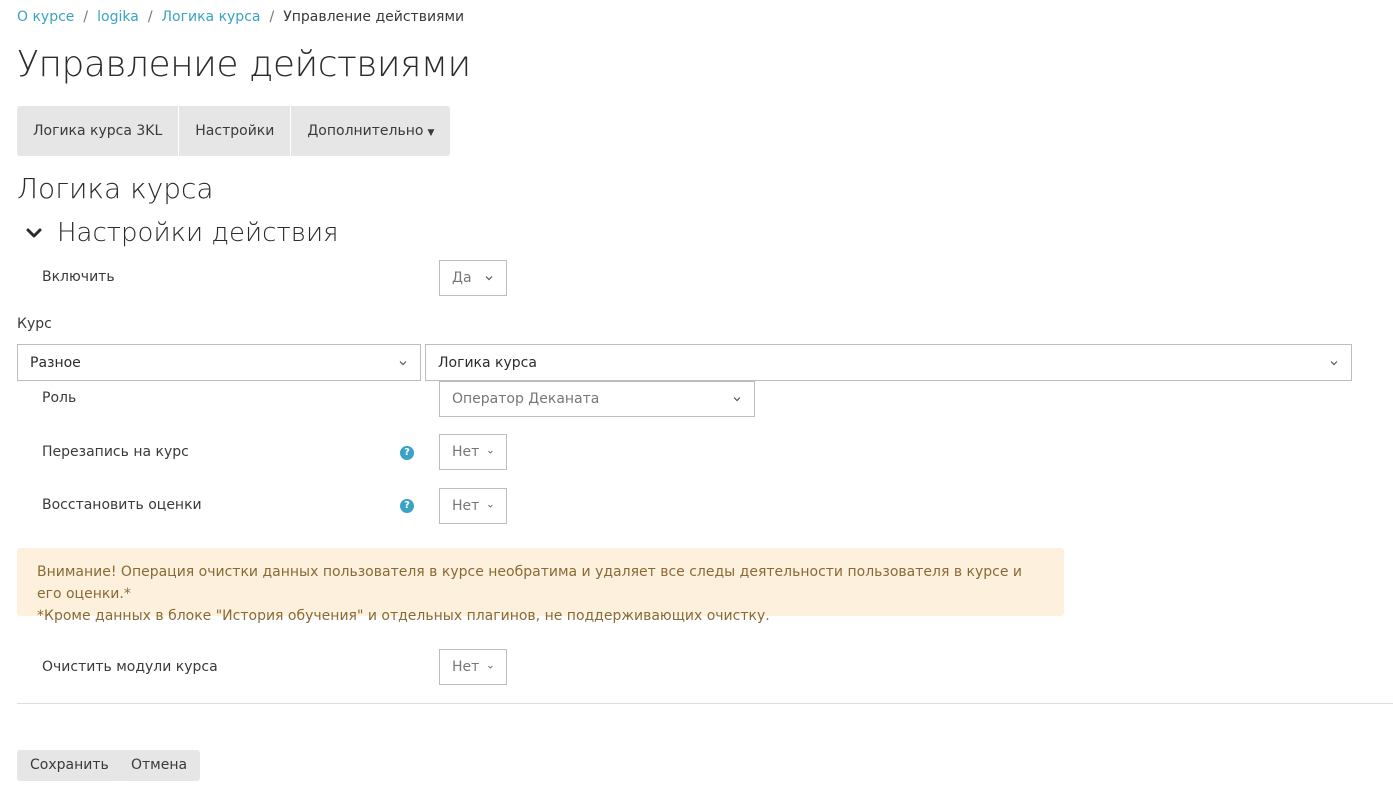  Describe the element at coordinates (78, 277) in the screenshot. I see `enable-label: Включить` at that location.